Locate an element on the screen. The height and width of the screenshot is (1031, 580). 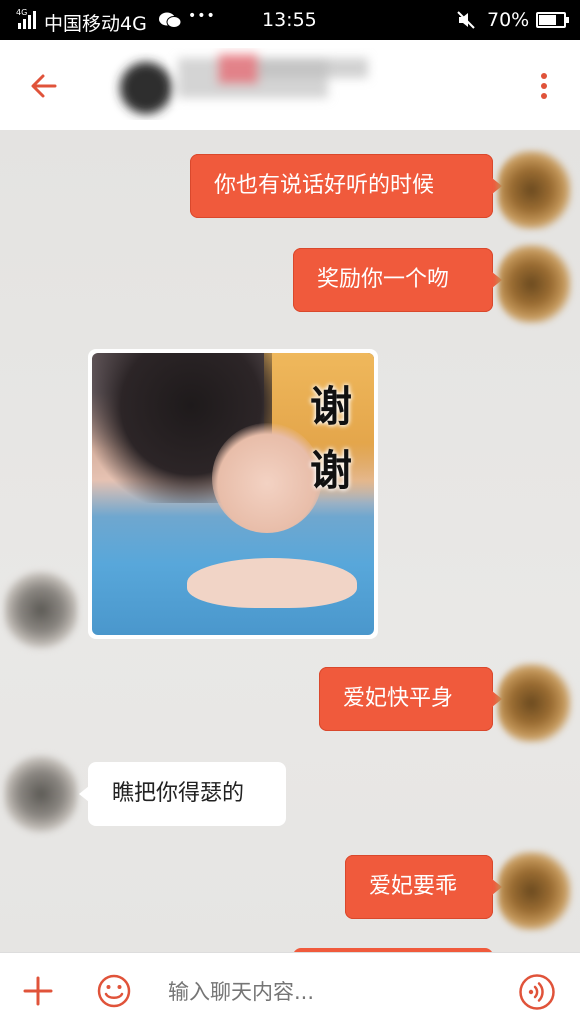
mute-icon is located at coordinates (466, 20).